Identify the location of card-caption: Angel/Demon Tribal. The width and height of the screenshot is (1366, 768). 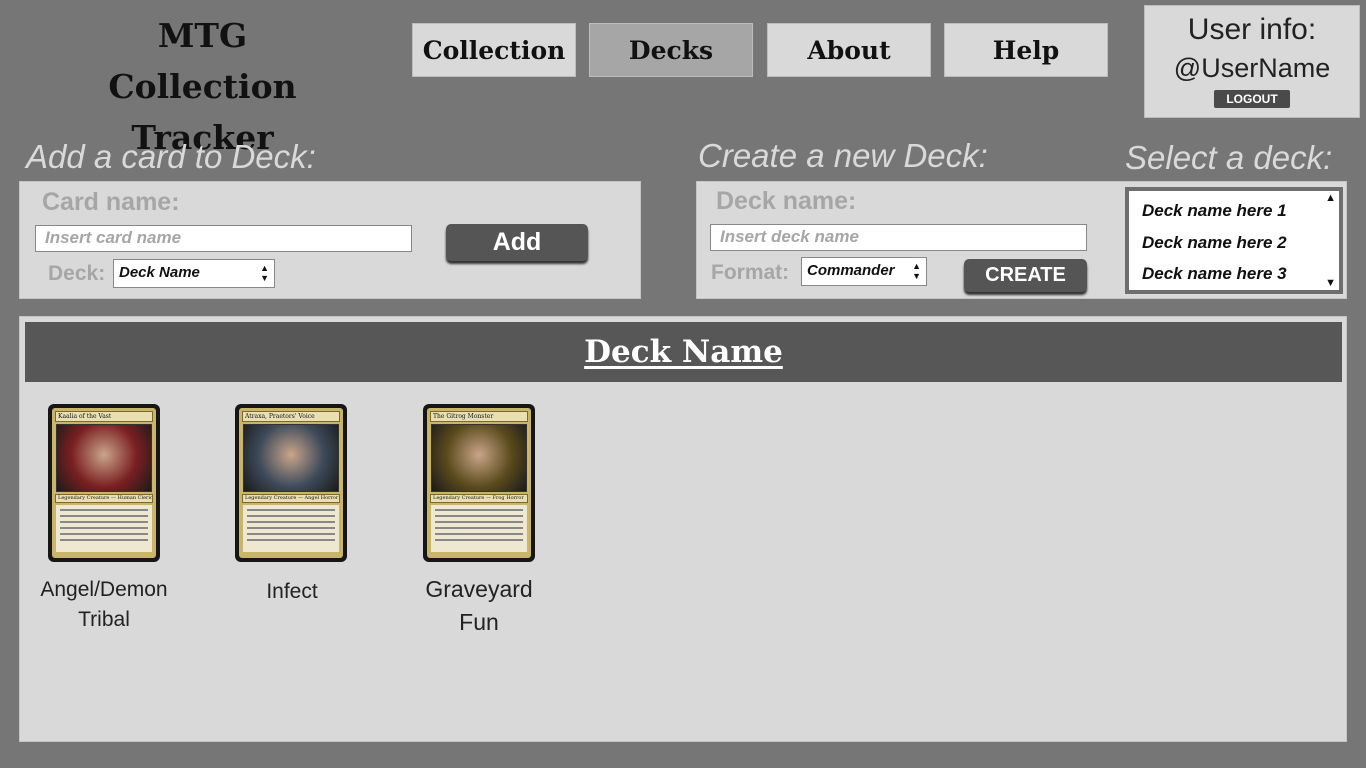
(104, 604).